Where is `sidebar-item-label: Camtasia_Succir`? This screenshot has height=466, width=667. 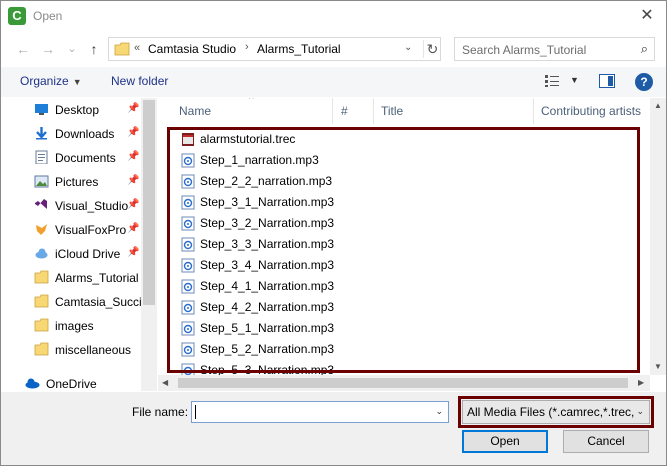
sidebar-item-label: Camtasia_Succir is located at coordinates (98, 302).